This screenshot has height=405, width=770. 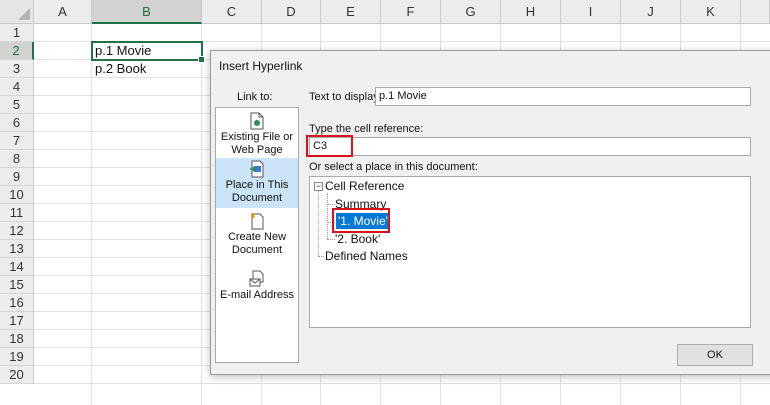 I want to click on active-cell-border, so click(x=148, y=52).